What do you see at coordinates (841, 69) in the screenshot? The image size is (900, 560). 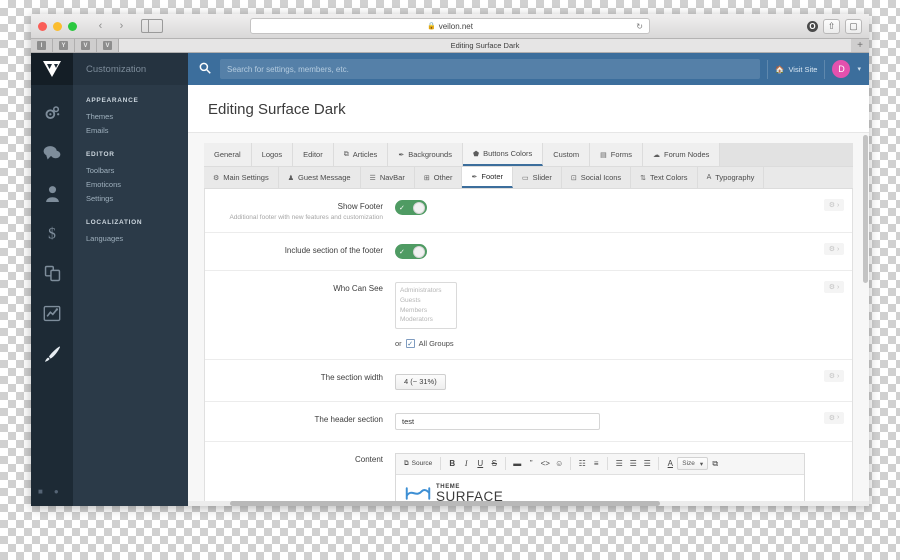 I see `avatar: D` at bounding box center [841, 69].